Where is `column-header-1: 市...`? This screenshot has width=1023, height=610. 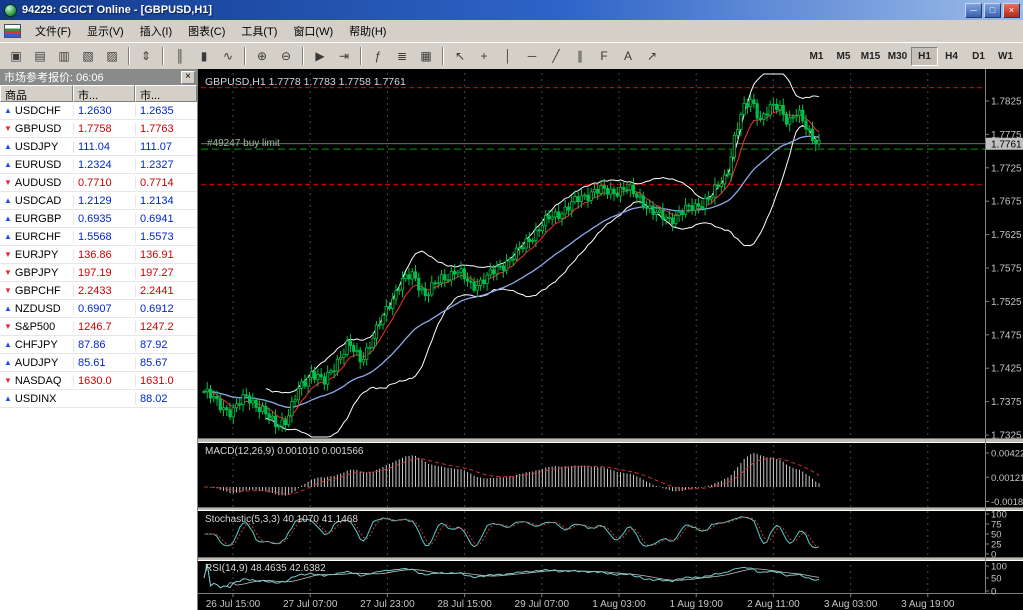
column-header-1: 市... is located at coordinates (104, 93).